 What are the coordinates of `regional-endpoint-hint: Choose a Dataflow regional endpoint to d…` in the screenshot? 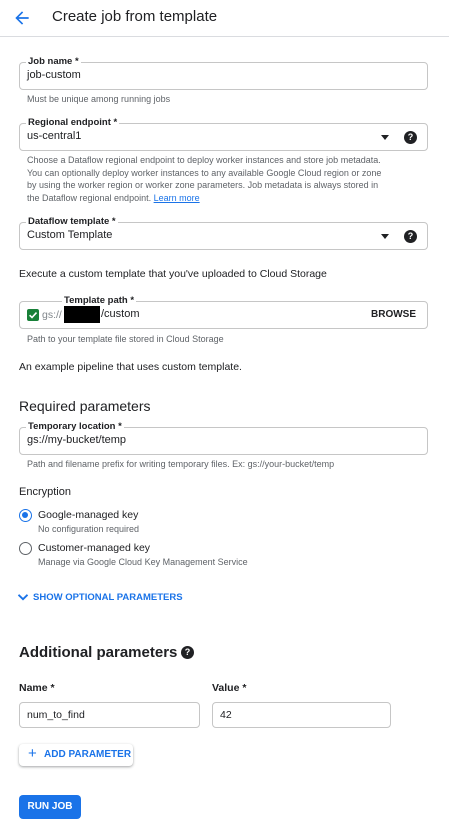 It's located at (204, 179).